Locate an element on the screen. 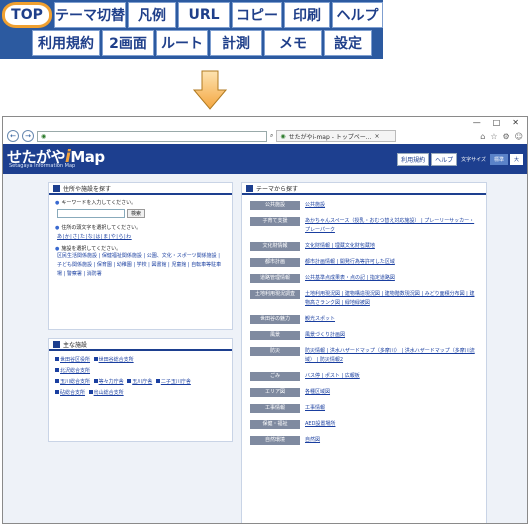 Image resolution: width=528 pixels, height=524 pixels. theme-row: ごみ バス停 | ポスト | 広報板 is located at coordinates (364, 376).